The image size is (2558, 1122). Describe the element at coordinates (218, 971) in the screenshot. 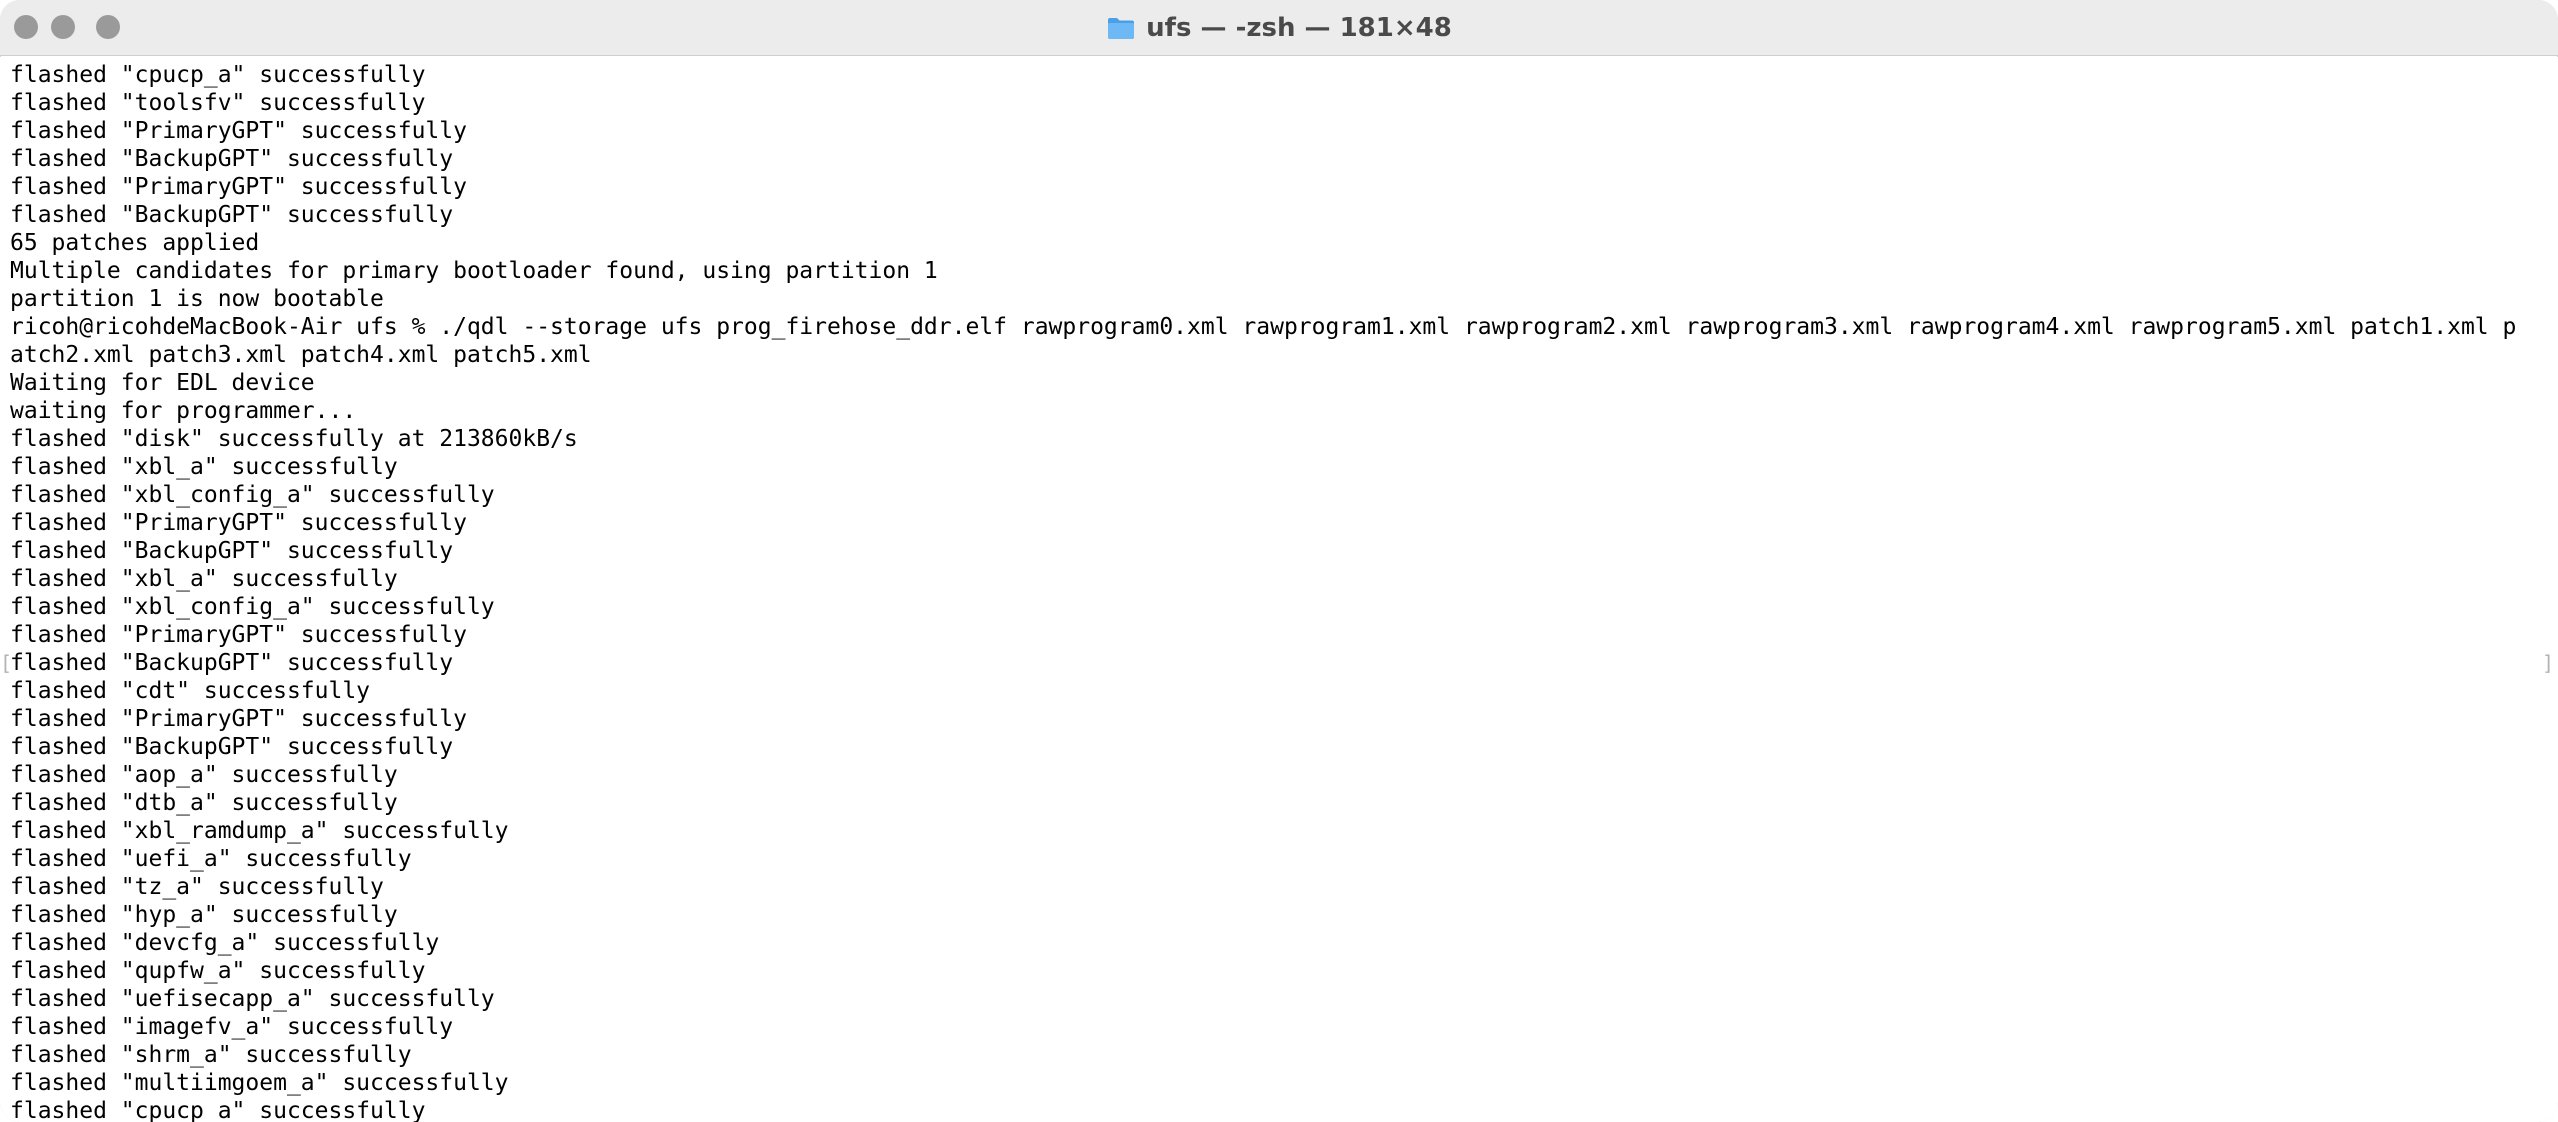

I see `terminal-line: flashed "qupfw_a" successfully` at that location.